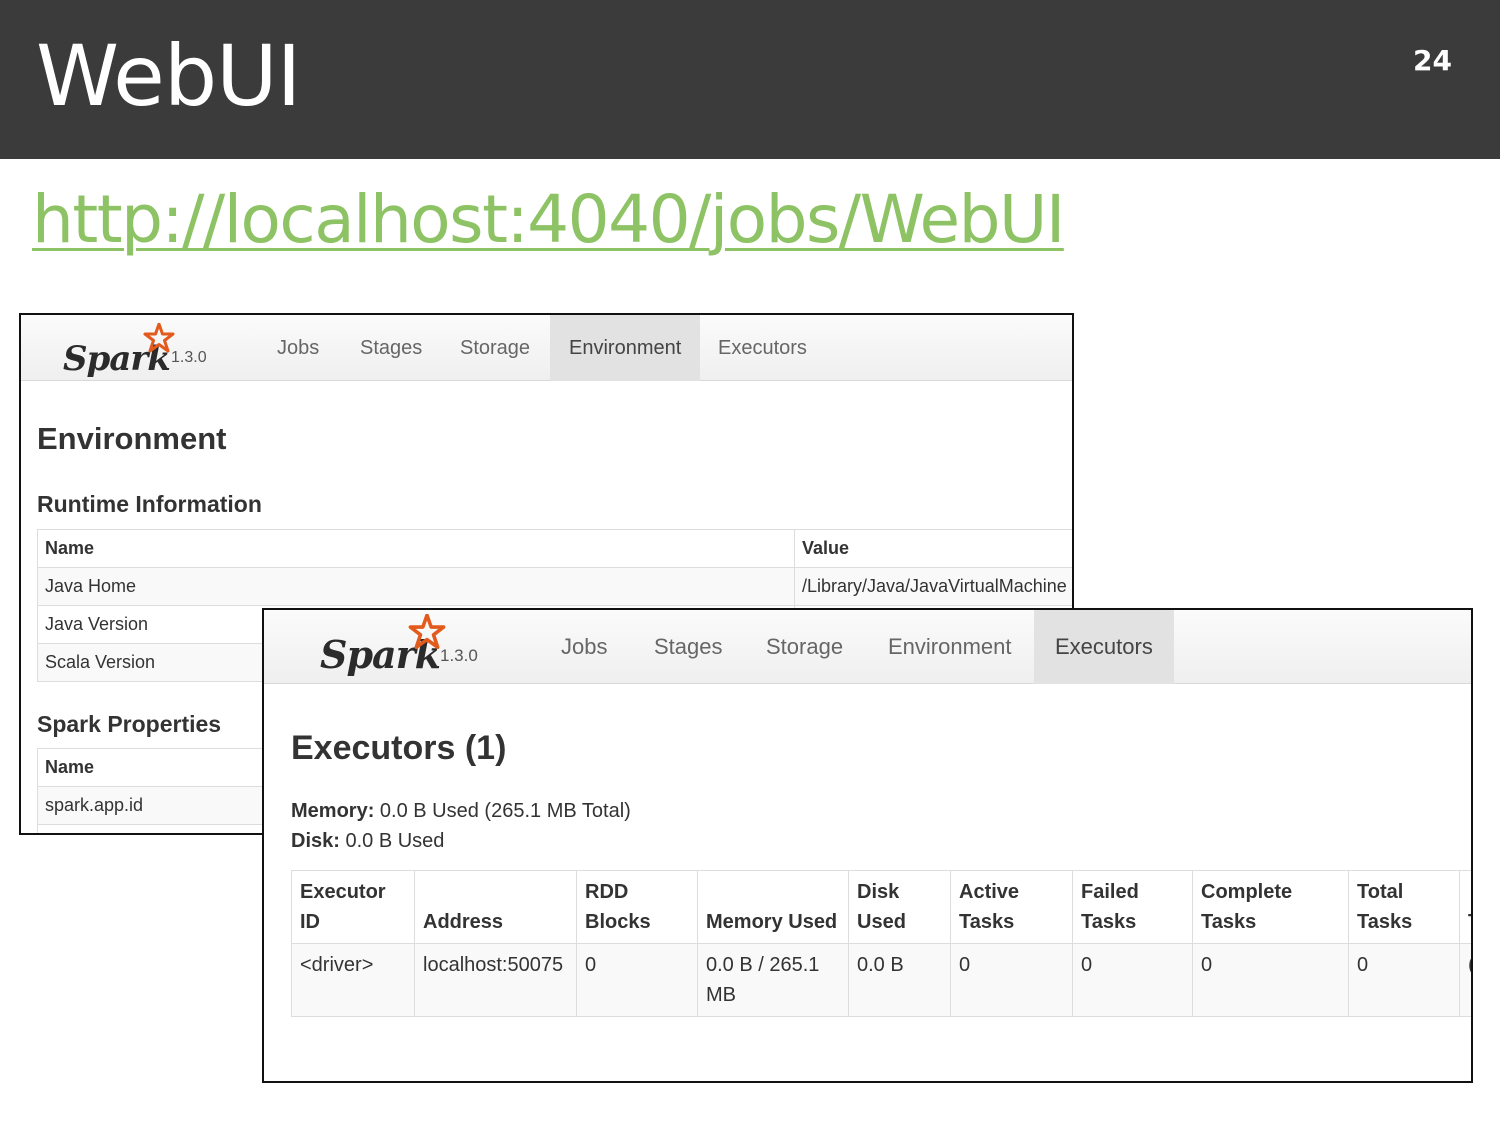 This screenshot has height=1125, width=1500. I want to click on table-cell: (, so click(1465, 980).